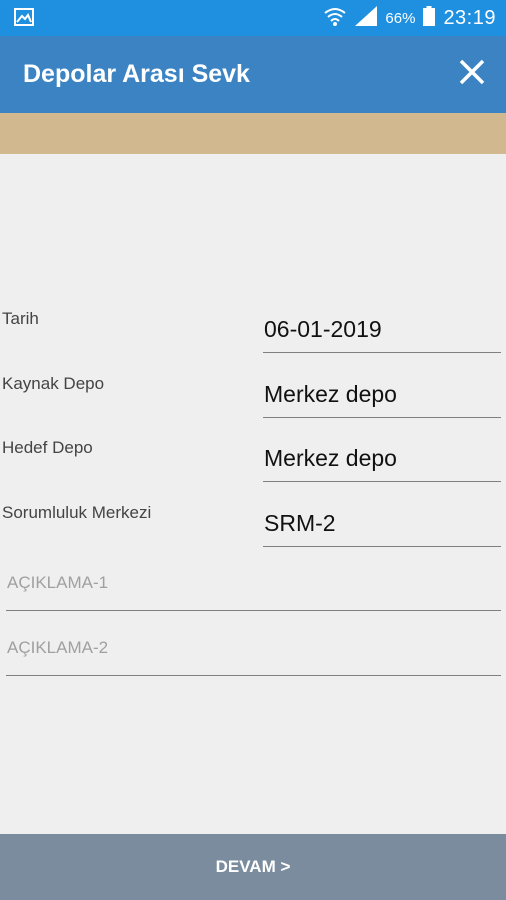 The width and height of the screenshot is (506, 900). What do you see at coordinates (382, 525) in the screenshot?
I see `responsibility-center-field: SRM-2` at bounding box center [382, 525].